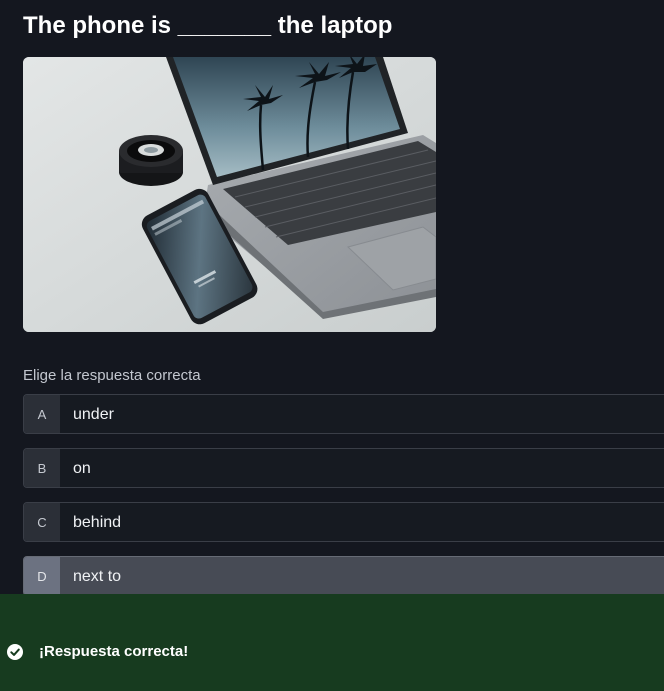 The width and height of the screenshot is (664, 691). What do you see at coordinates (343, 522) in the screenshot?
I see `option-c: C behind` at bounding box center [343, 522].